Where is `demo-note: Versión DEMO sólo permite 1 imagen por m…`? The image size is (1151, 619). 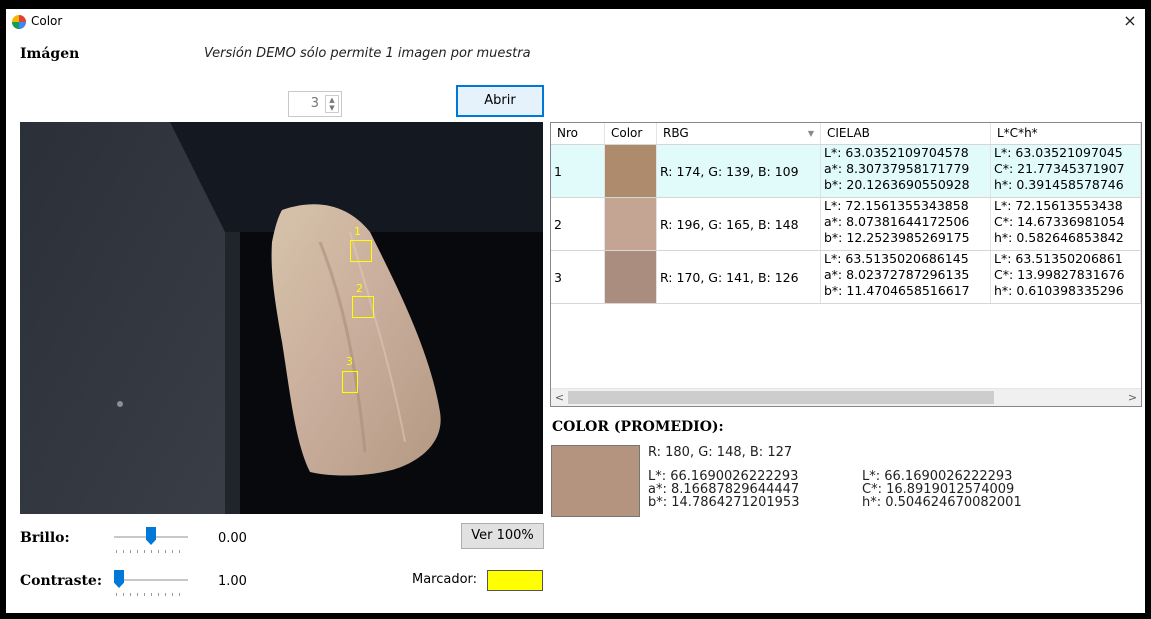 demo-note: Versión DEMO sólo permite 1 imagen por m… is located at coordinates (367, 53).